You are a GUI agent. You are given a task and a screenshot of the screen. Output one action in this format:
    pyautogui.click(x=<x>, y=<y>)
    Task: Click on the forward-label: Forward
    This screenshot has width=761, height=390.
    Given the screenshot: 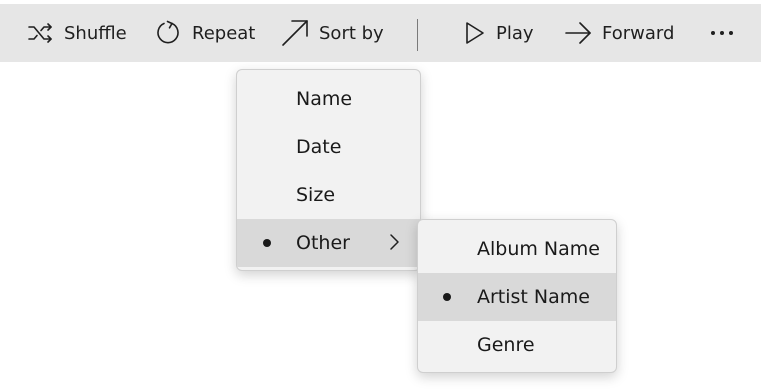 What is the action you would take?
    pyautogui.click(x=638, y=33)
    